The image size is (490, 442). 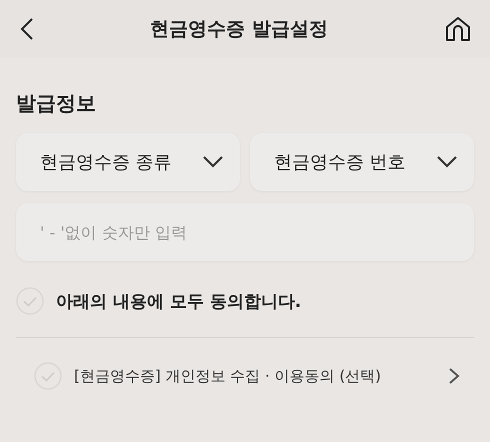 What do you see at coordinates (128, 162) in the screenshot?
I see `dropdown: 현금영수증 종류` at bounding box center [128, 162].